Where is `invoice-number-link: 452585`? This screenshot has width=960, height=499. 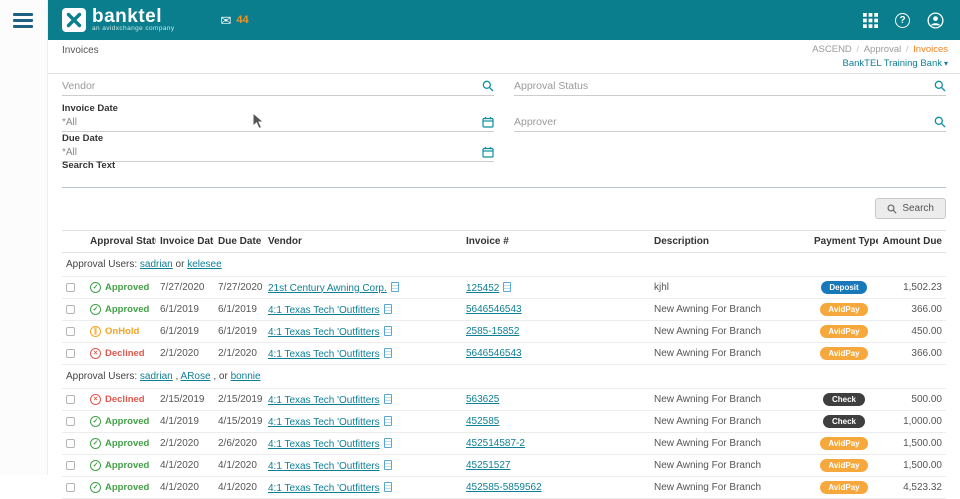 invoice-number-link: 452585 is located at coordinates (482, 421).